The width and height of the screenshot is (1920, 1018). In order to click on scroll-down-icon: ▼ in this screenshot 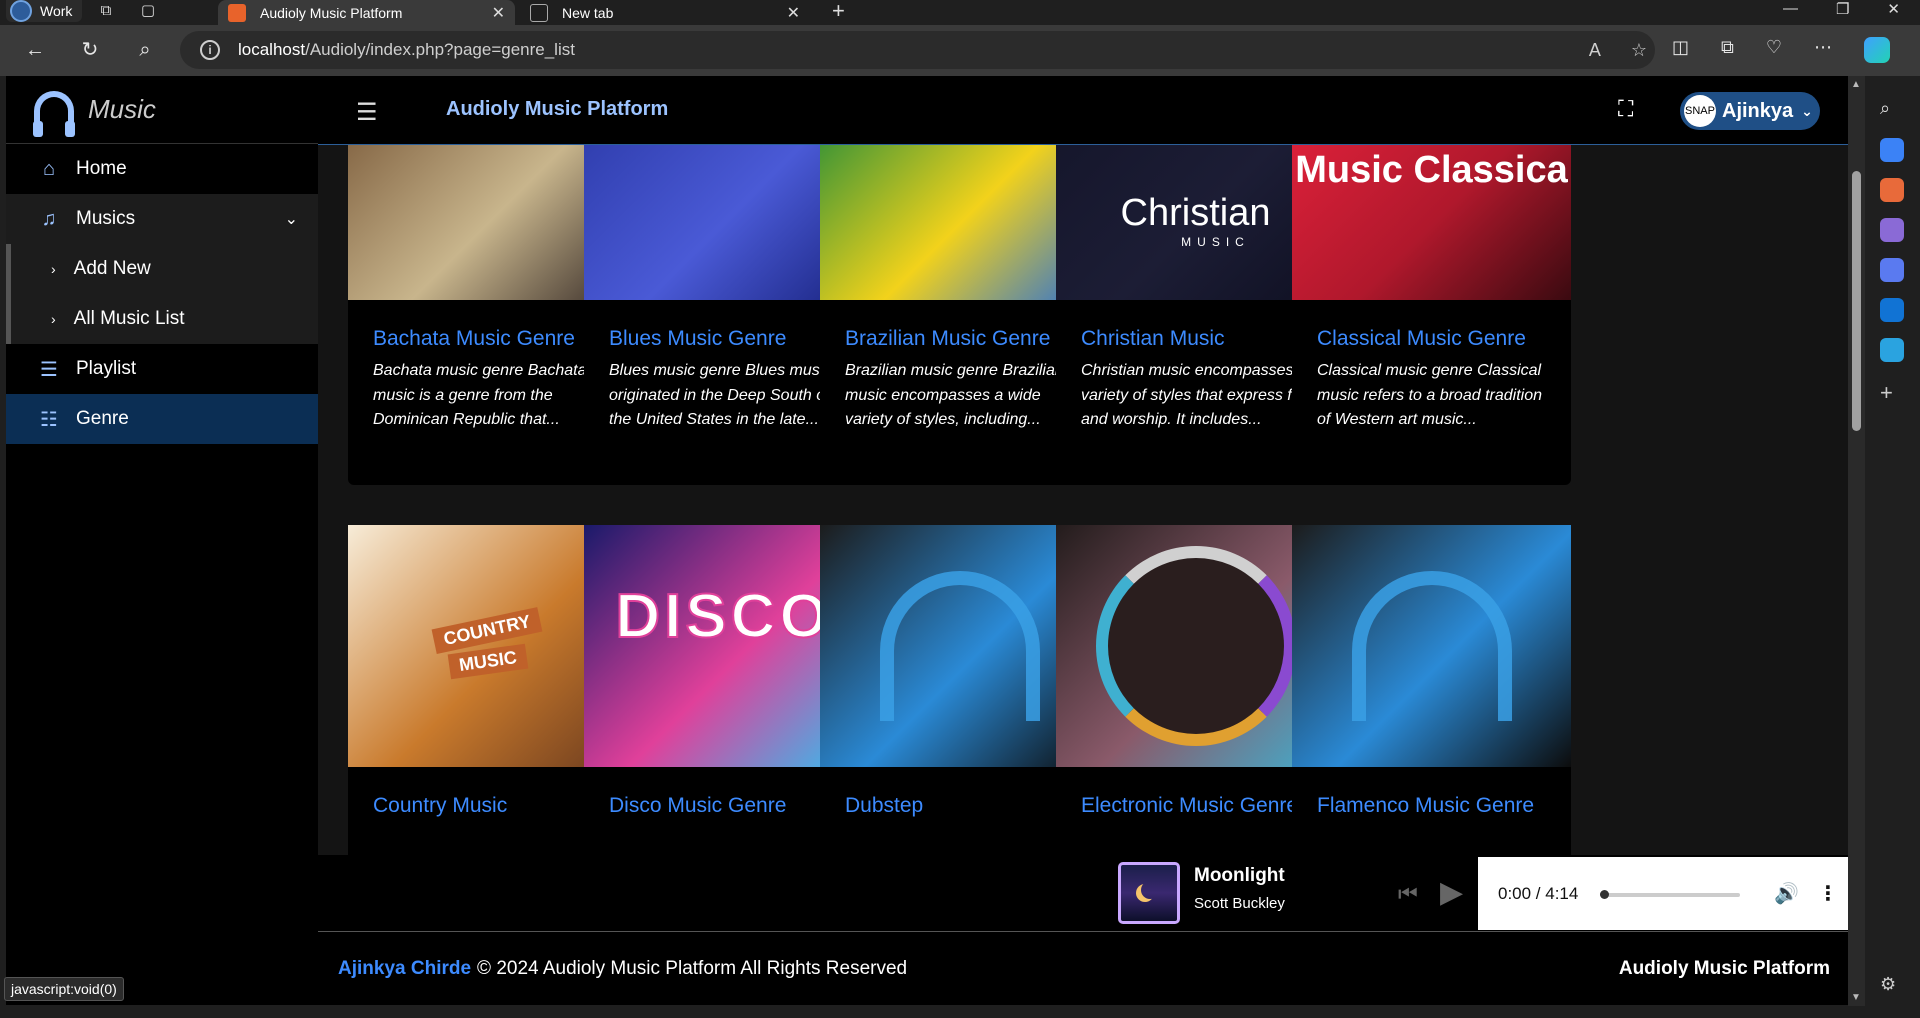, I will do `click(1856, 997)`.